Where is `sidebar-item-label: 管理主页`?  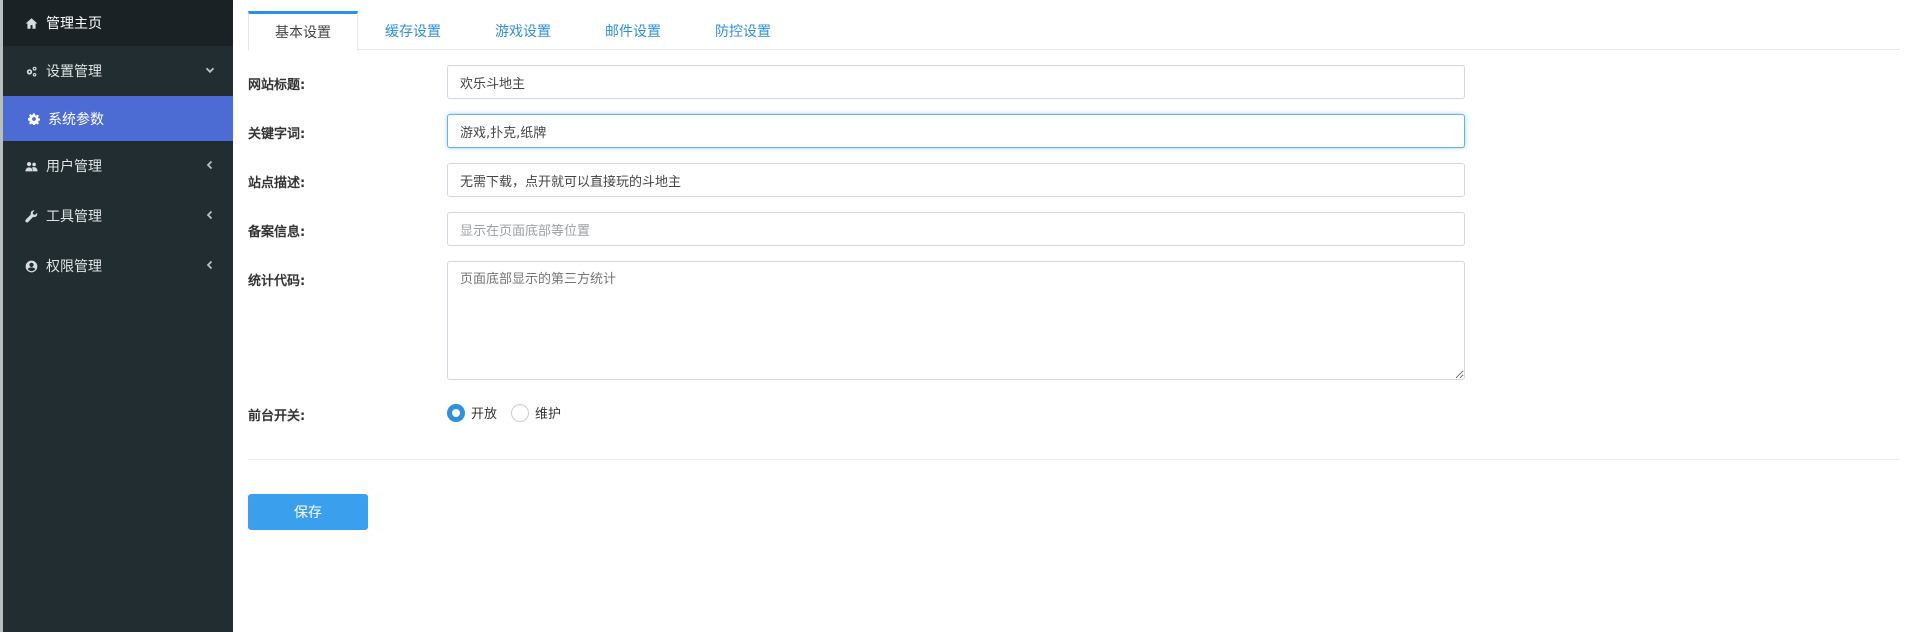
sidebar-item-label: 管理主页 is located at coordinates (74, 24).